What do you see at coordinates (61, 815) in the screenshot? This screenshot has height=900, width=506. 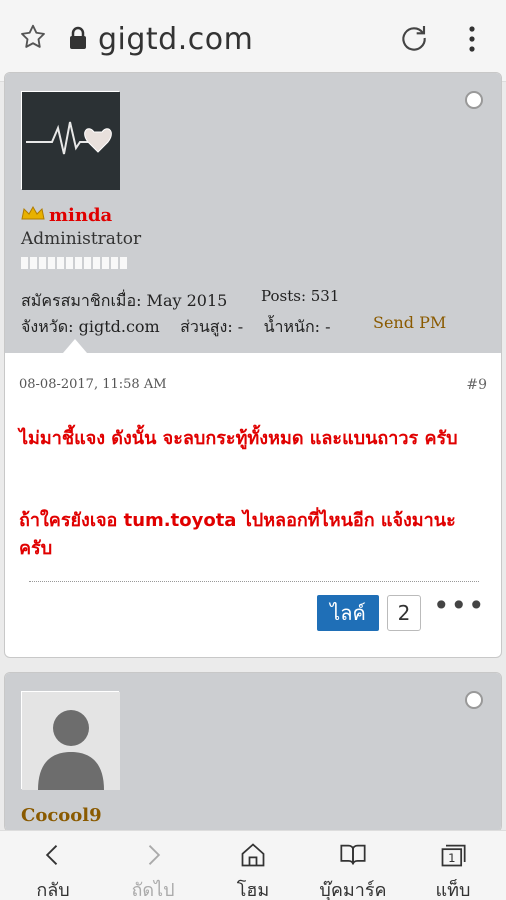 I see `username: Cocool9` at bounding box center [61, 815].